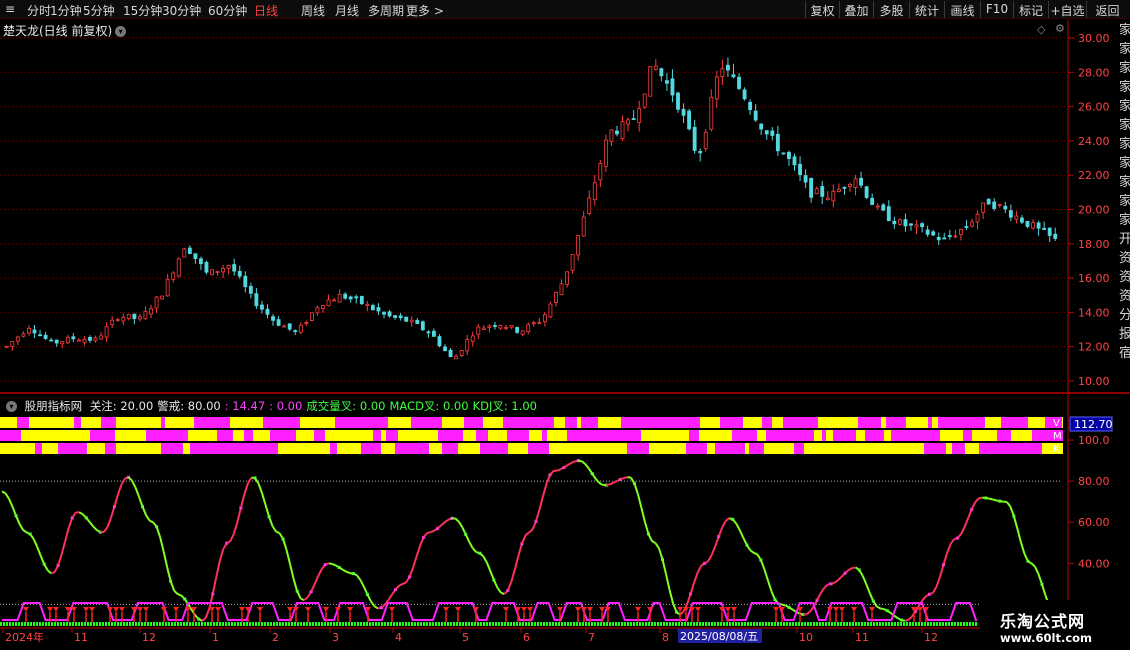  I want to click on indicator-tick-label: 100.0, so click(1094, 440).